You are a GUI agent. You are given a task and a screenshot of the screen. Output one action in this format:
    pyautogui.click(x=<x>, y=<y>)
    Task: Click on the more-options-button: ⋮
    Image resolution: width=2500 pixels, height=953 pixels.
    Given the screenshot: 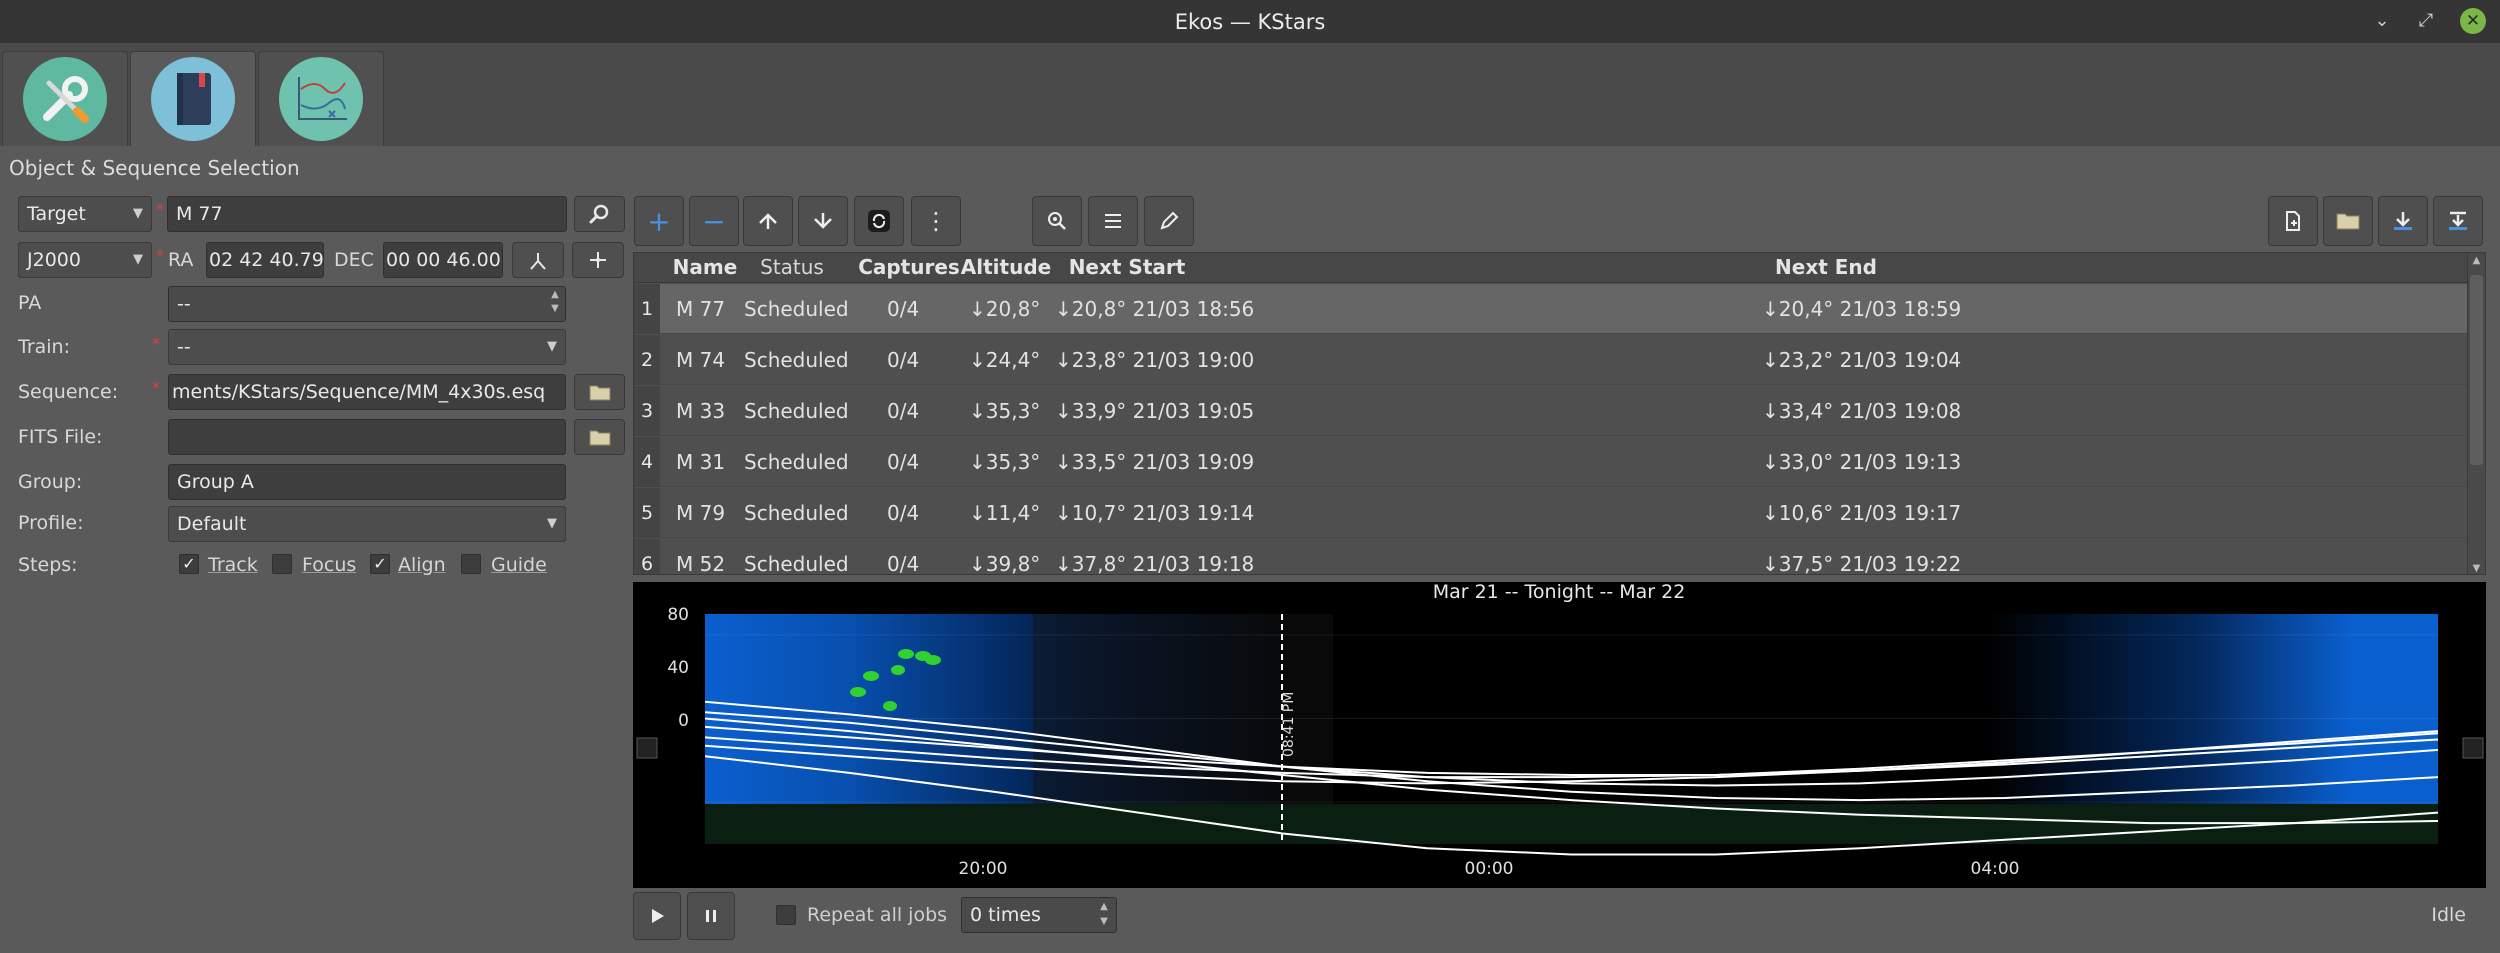 What is the action you would take?
    pyautogui.click(x=936, y=221)
    